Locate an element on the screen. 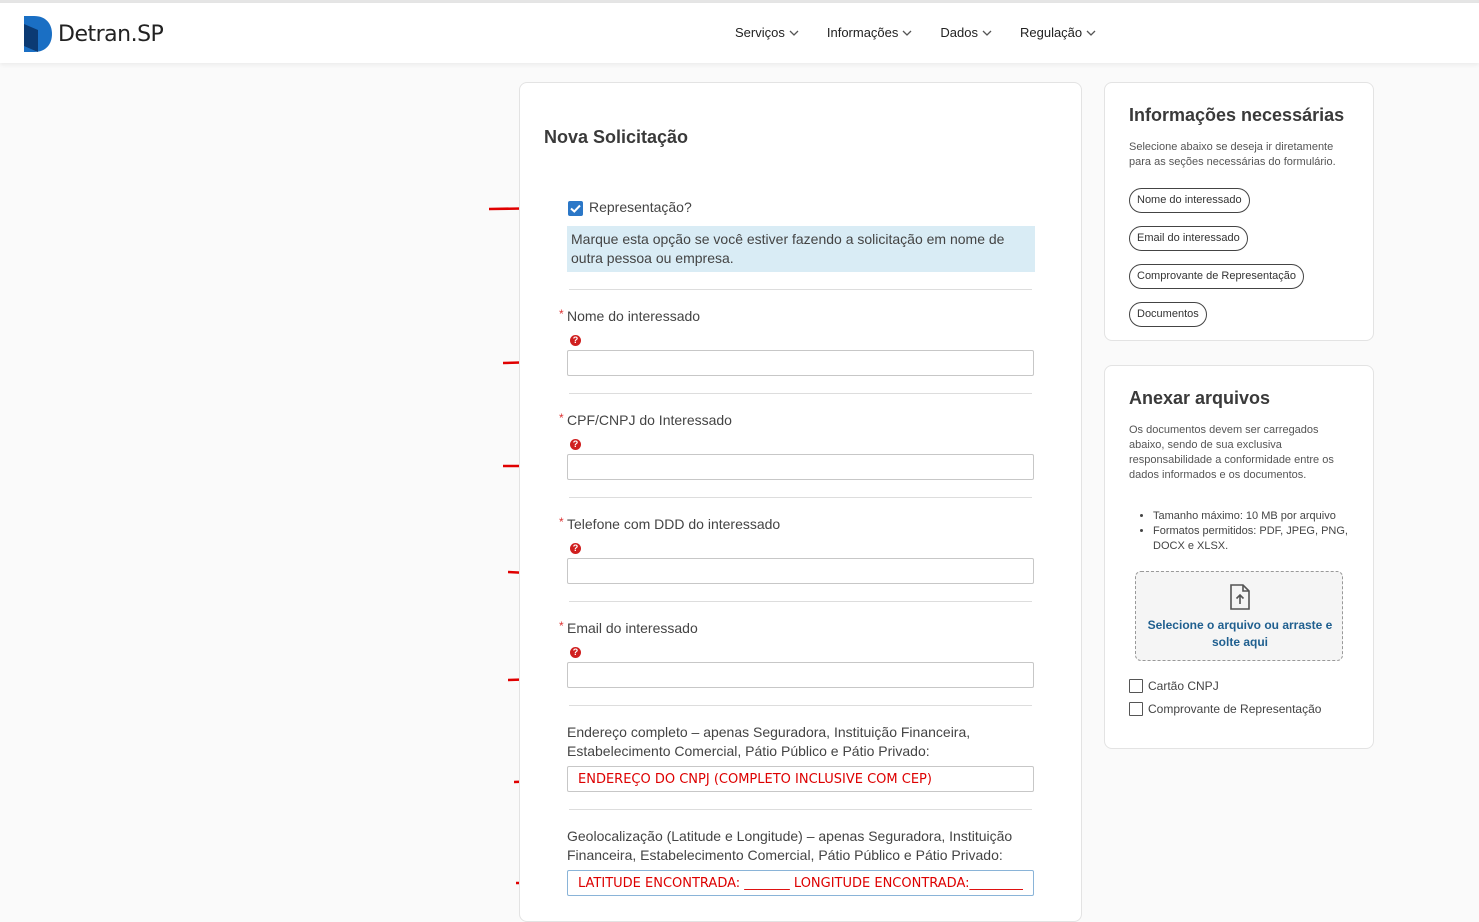 Image resolution: width=1479 pixels, height=922 pixels. nav-servicos: Serviços is located at coordinates (767, 32).